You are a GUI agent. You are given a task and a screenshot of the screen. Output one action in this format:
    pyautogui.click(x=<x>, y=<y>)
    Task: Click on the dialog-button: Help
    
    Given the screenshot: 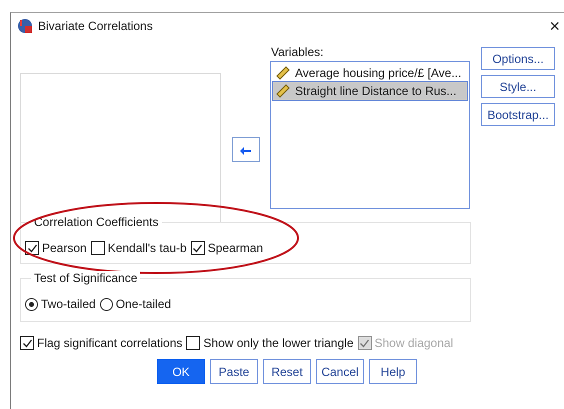 What is the action you would take?
    pyautogui.click(x=393, y=371)
    